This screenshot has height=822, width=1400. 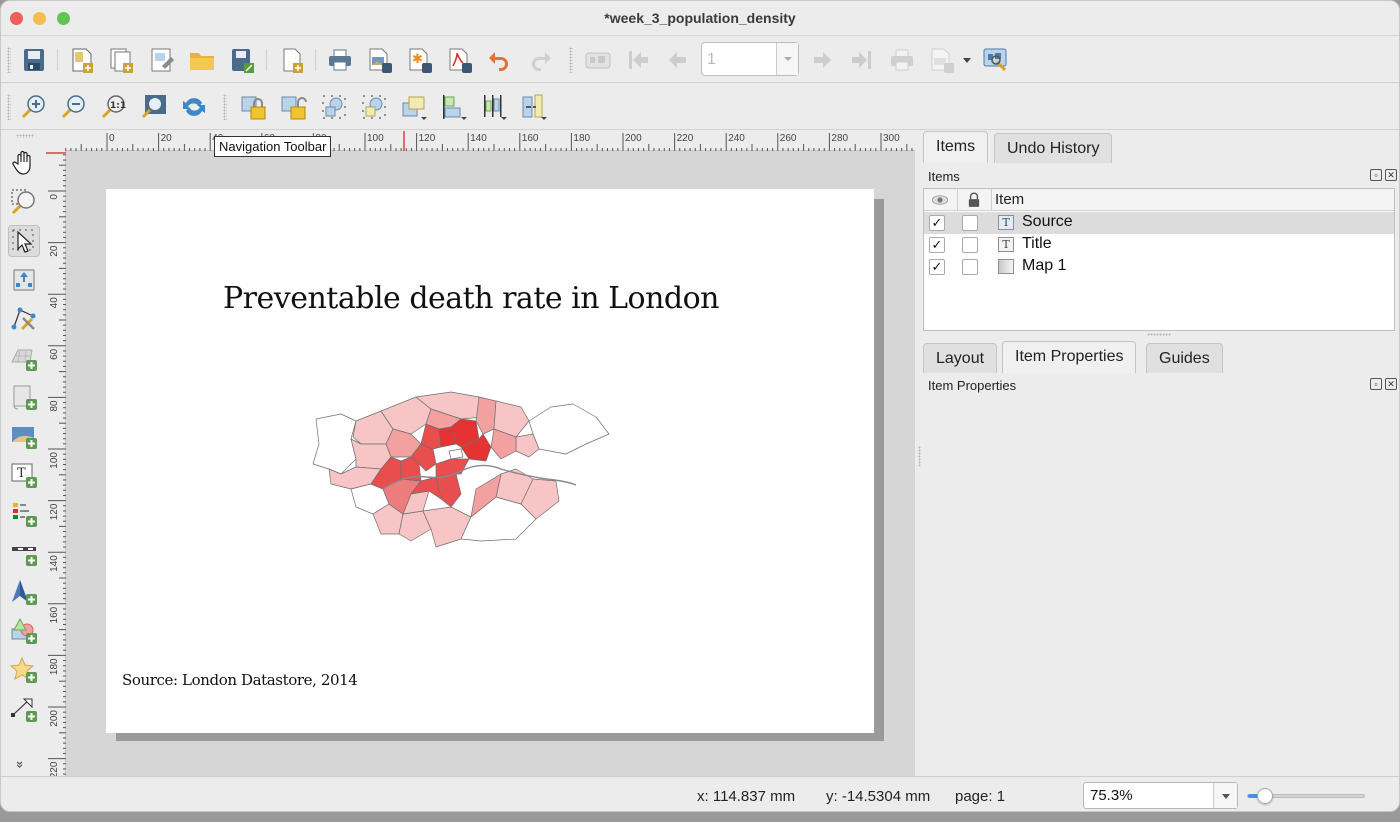 I want to click on more-tools-button: », so click(x=20, y=764).